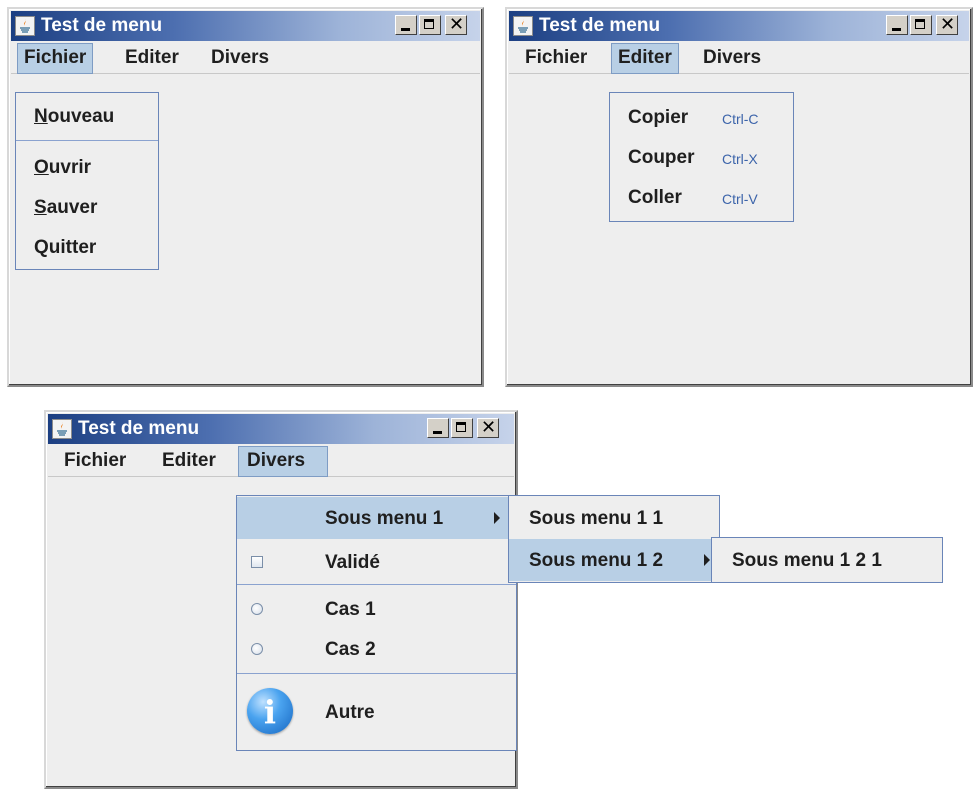 This screenshot has height=789, width=973. I want to click on menu-item-quitter: Quitter, so click(87, 247).